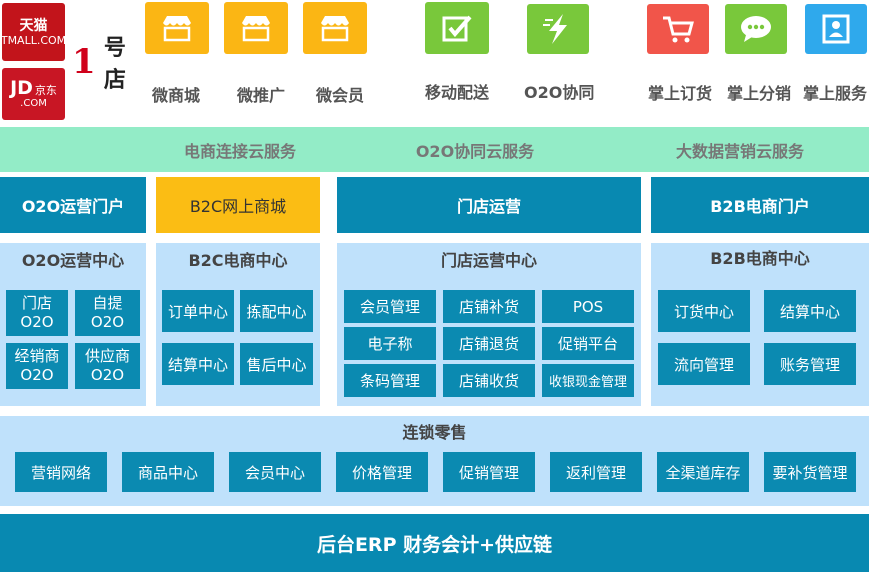 The height and width of the screenshot is (572, 869). Describe the element at coordinates (835, 93) in the screenshot. I see `channel-label: 掌上服务` at that location.